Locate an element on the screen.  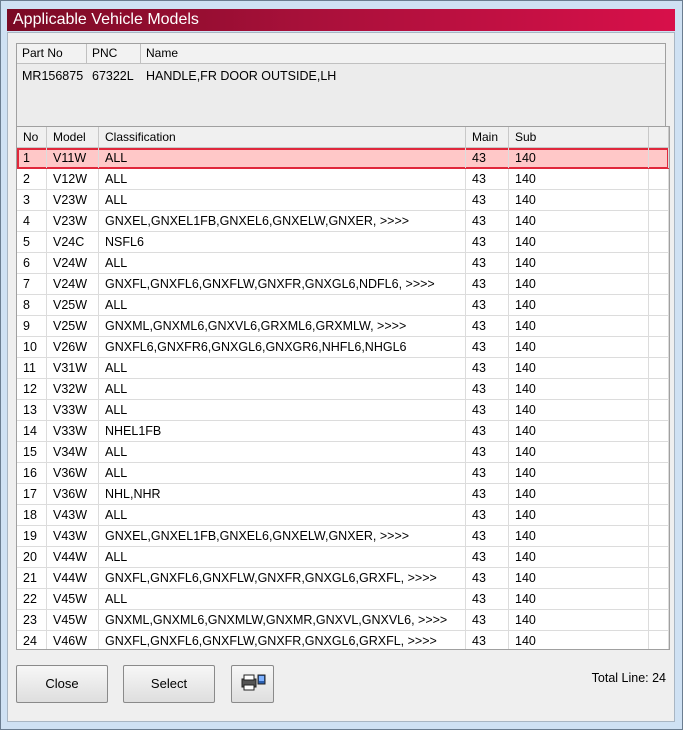
cell-model: V43W is located at coordinates (73, 536).